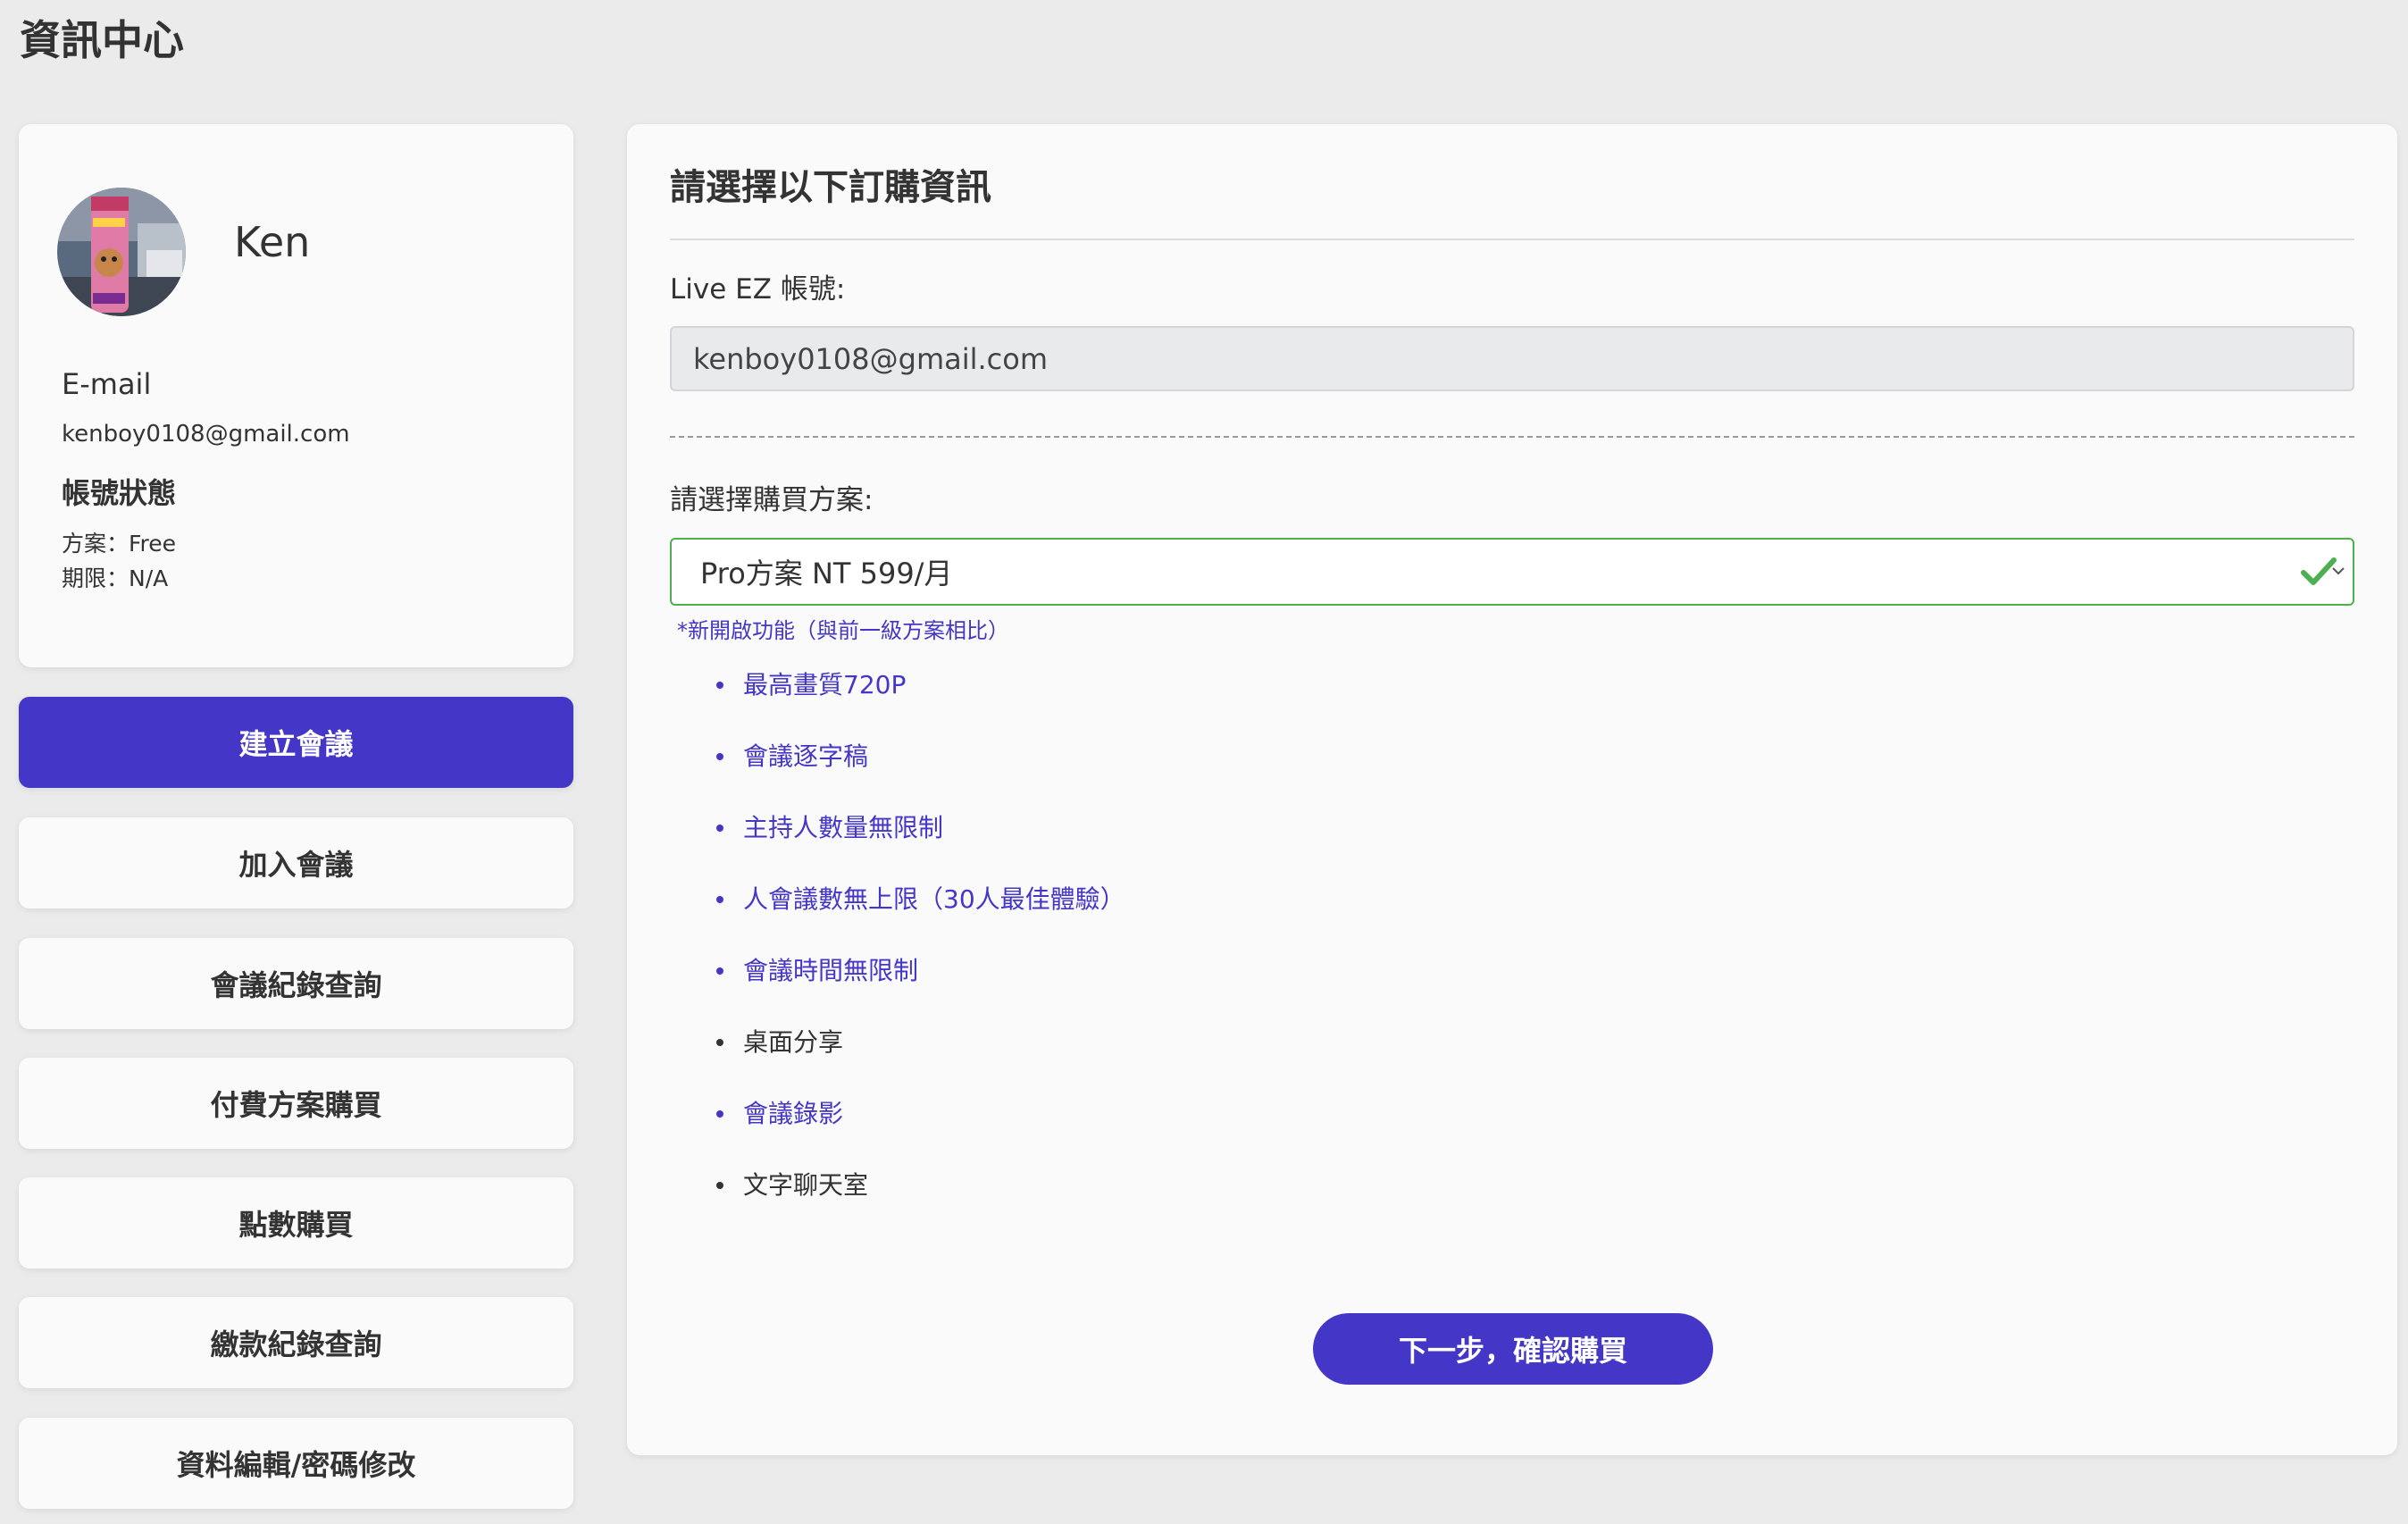 This screenshot has height=1524, width=2408. What do you see at coordinates (1512, 358) in the screenshot?
I see `account-field: kenboy0108@gmail.com` at bounding box center [1512, 358].